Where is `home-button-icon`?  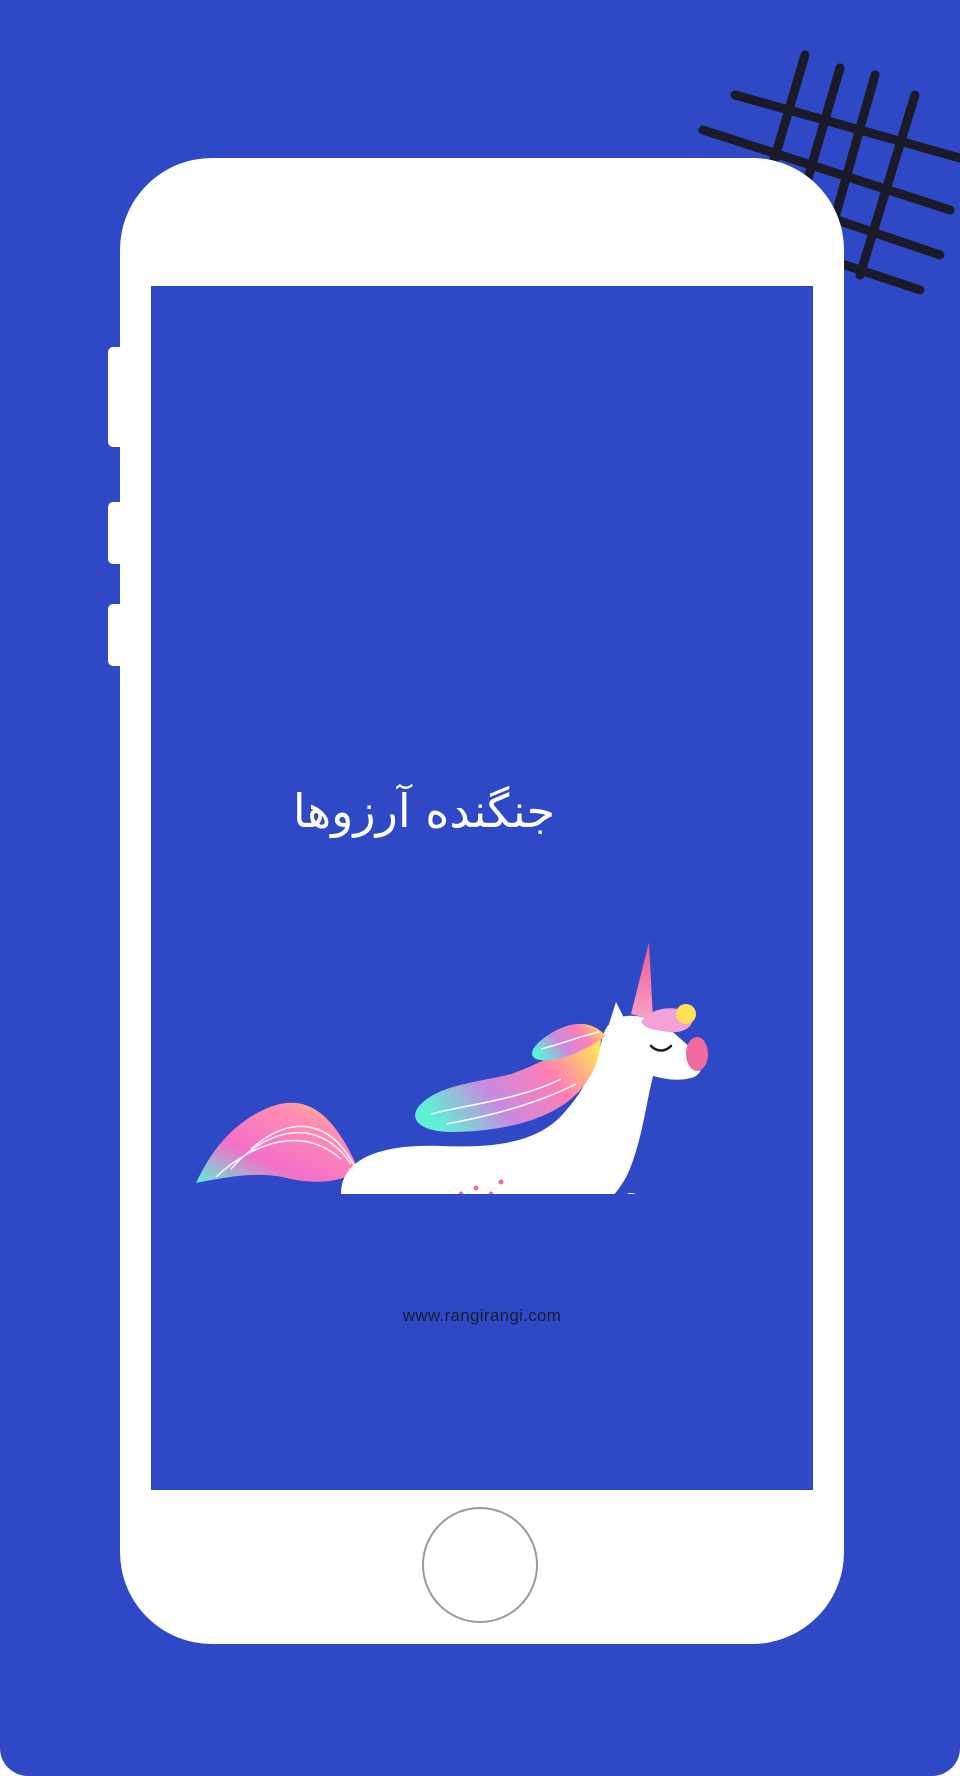 home-button-icon is located at coordinates (480, 1565).